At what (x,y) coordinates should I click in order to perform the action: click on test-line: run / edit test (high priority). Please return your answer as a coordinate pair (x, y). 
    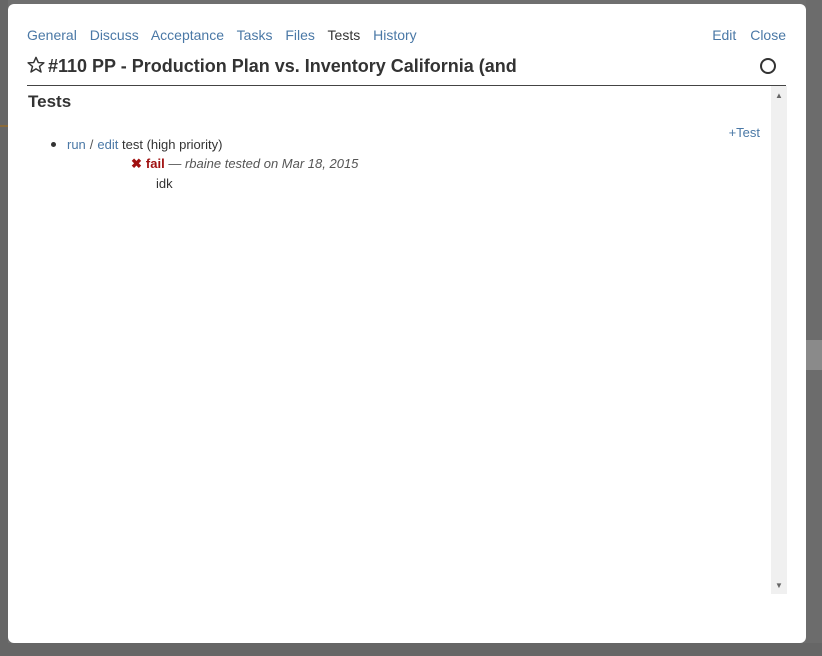
    Looking at the image, I should click on (144, 144).